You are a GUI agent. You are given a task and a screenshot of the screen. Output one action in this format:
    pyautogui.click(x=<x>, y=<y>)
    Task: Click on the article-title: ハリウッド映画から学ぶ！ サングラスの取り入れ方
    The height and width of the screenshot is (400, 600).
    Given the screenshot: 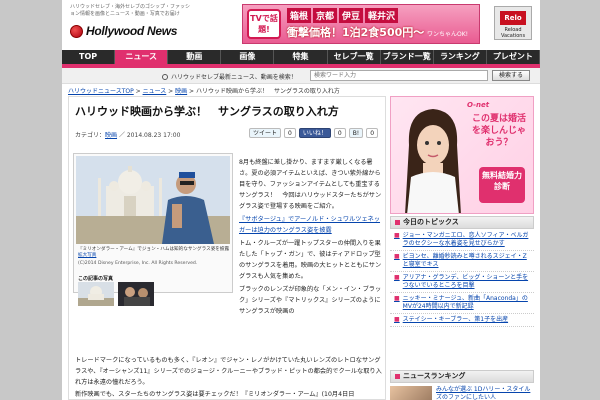 What is the action you would take?
    pyautogui.click(x=207, y=111)
    